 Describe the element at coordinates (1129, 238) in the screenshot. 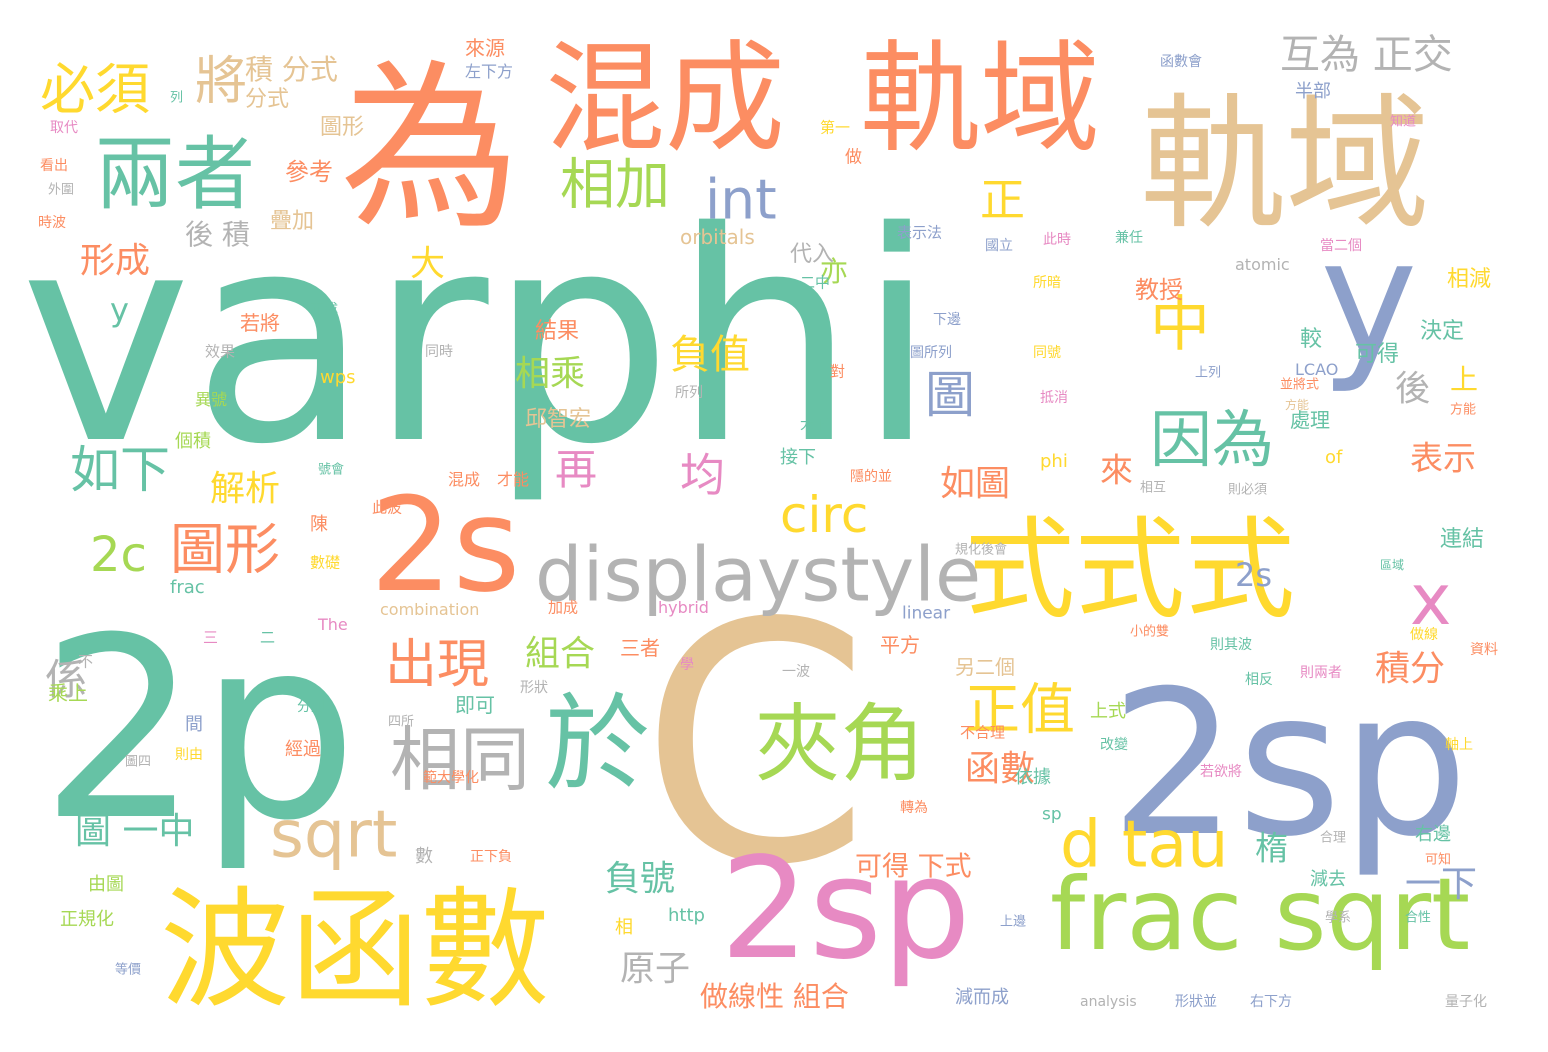

I see `cloud-word: 兼任` at that location.